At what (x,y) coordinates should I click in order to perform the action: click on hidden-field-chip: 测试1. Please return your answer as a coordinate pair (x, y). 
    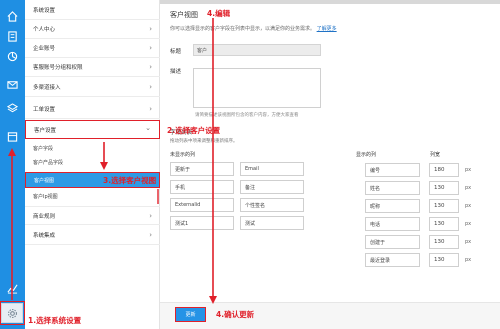
    Looking at the image, I should click on (202, 223).